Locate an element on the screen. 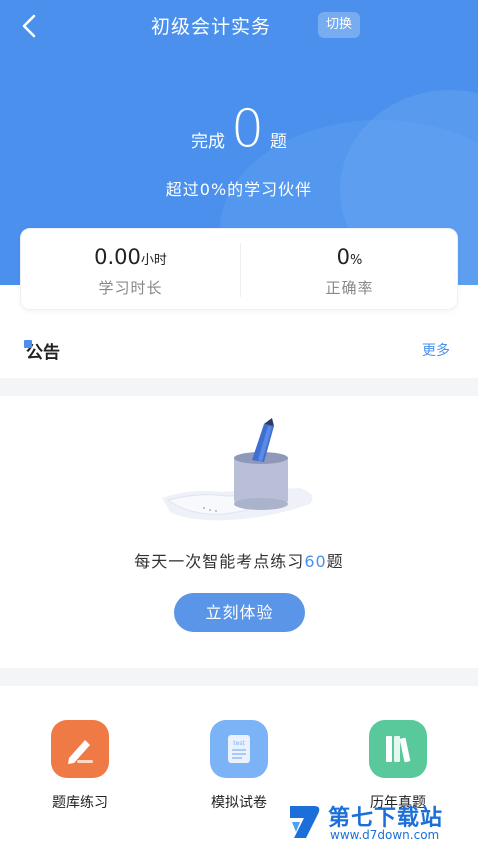 This screenshot has height=850, width=478. try-now-button: 立刻体验 is located at coordinates (239, 612).